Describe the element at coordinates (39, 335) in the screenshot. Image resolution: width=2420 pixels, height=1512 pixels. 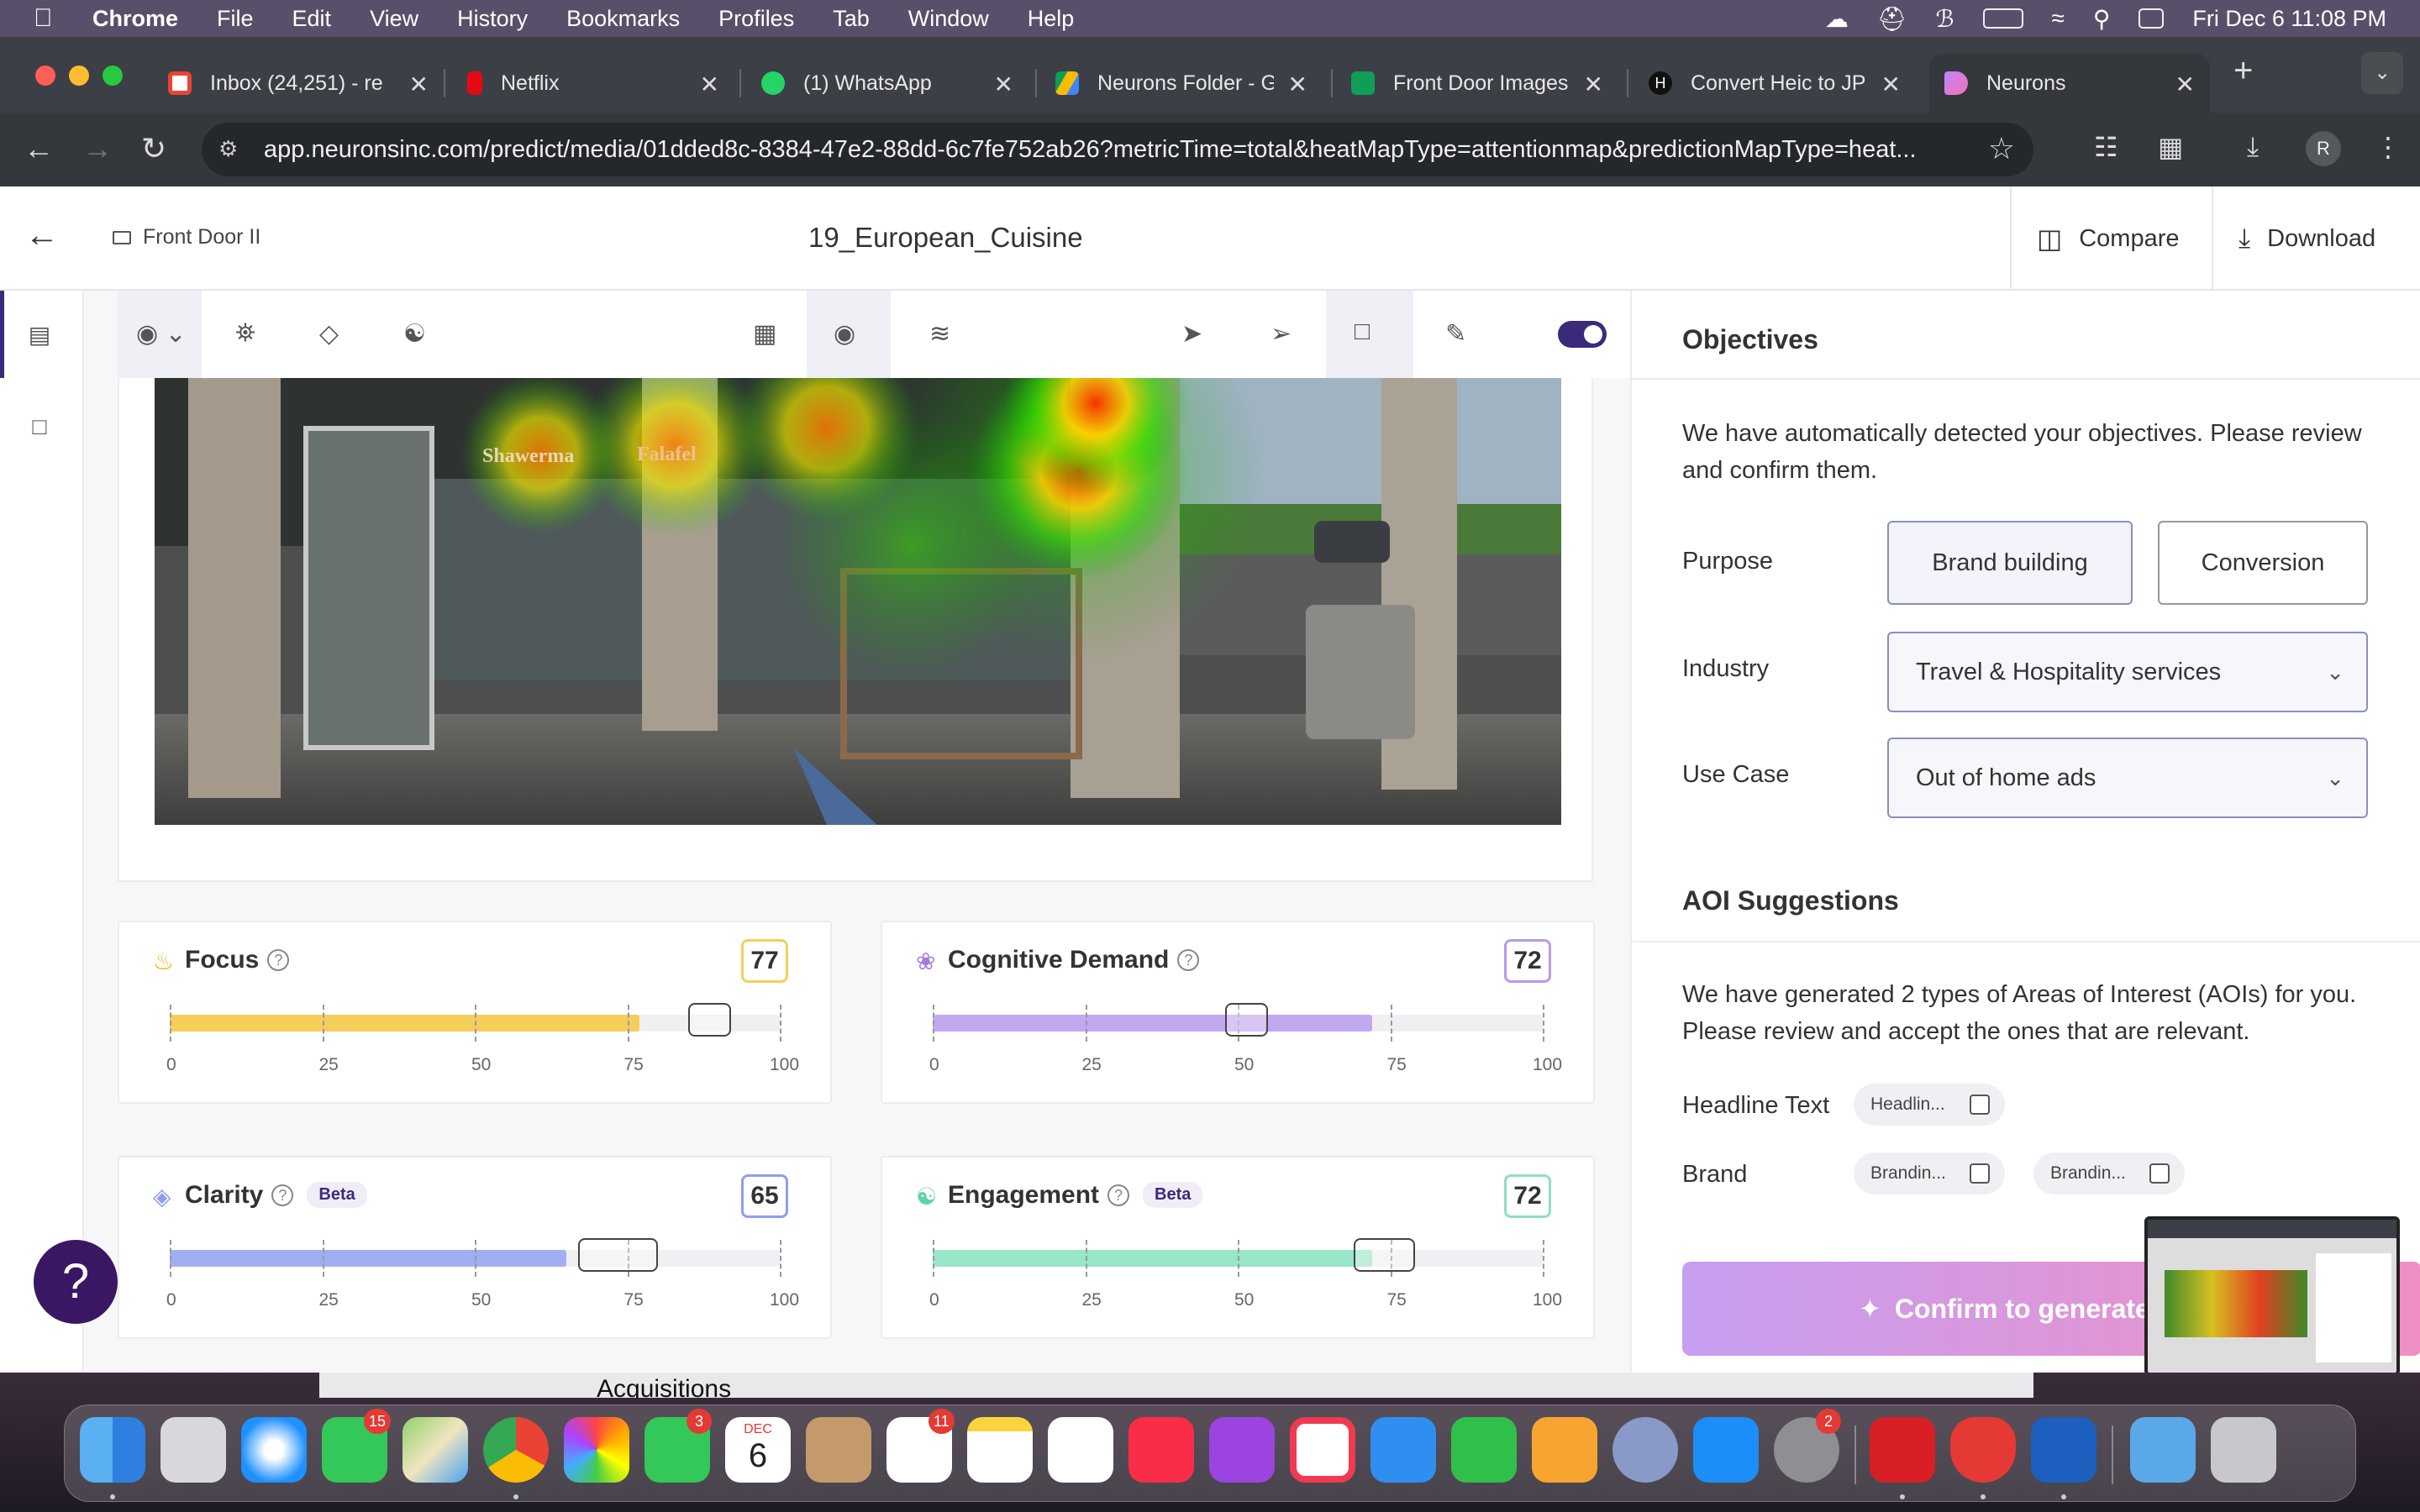
I see `analytics-chart-icon: ▤` at that location.